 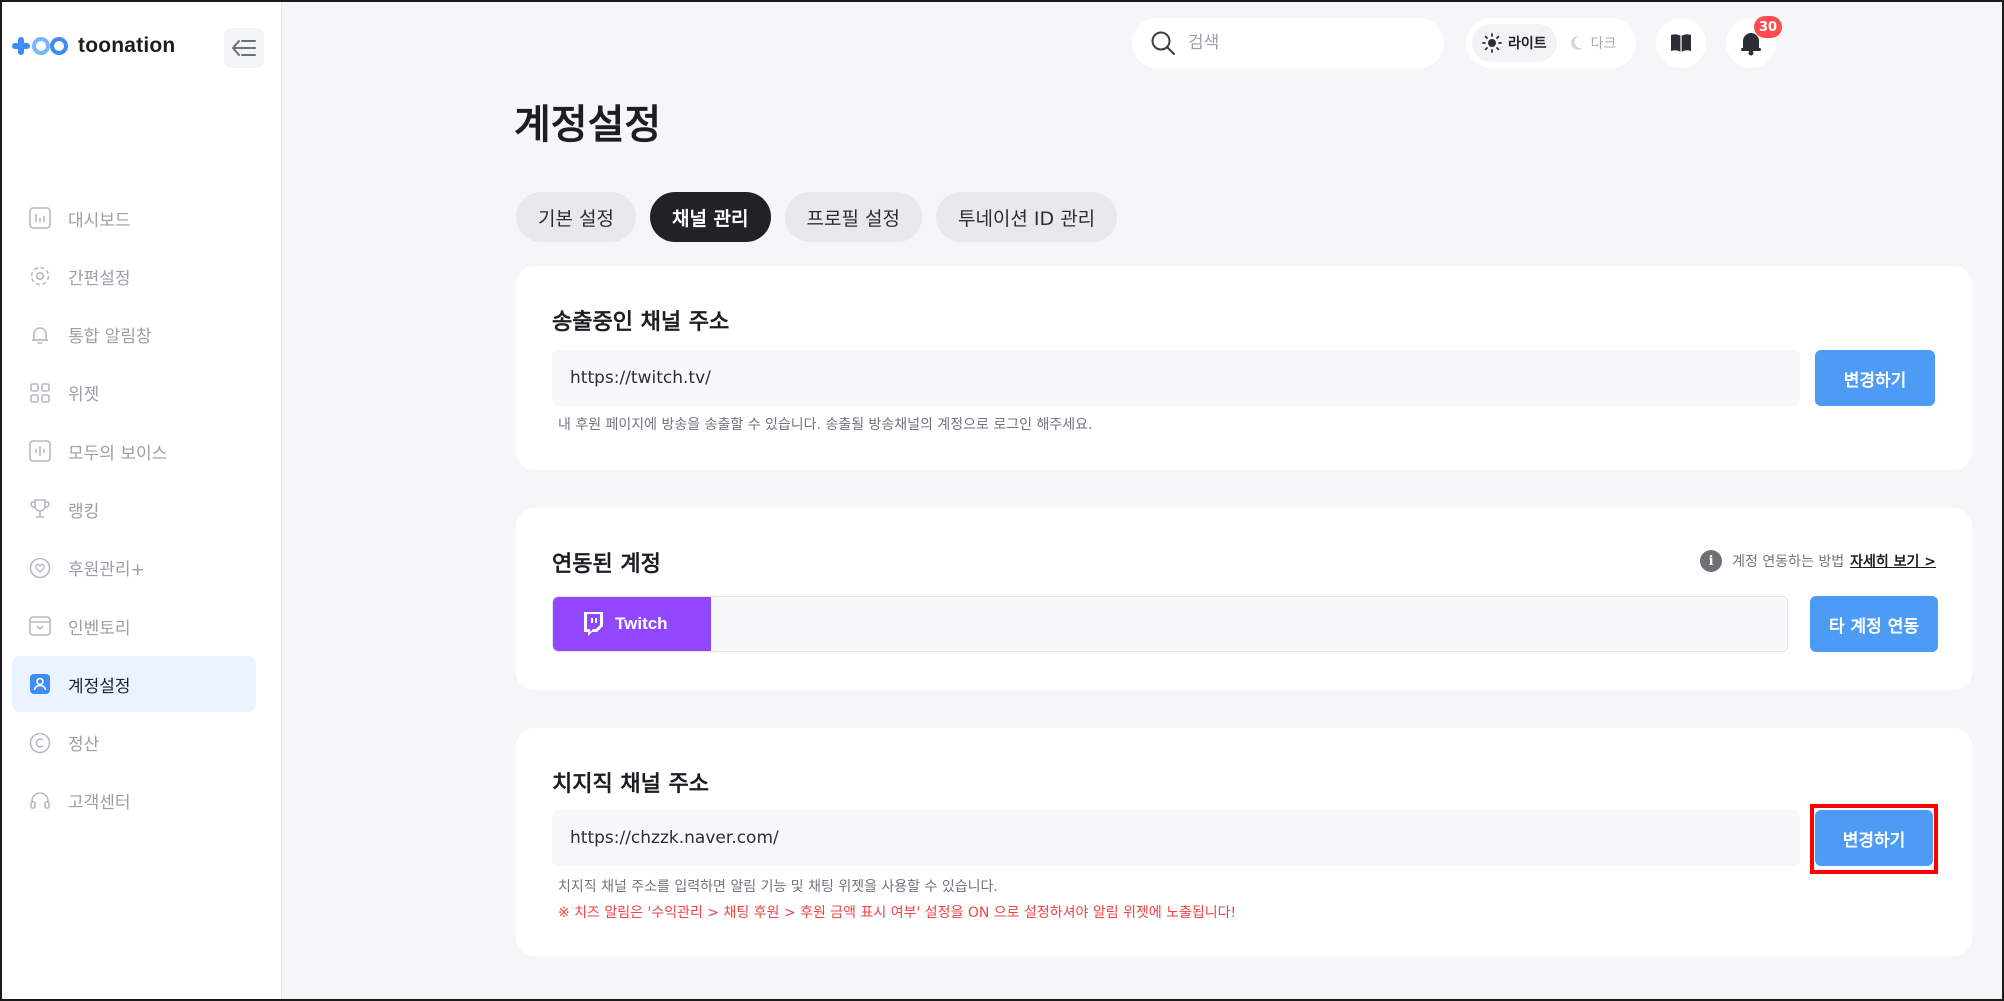 What do you see at coordinates (40, 451) in the screenshot?
I see `voice-icon` at bounding box center [40, 451].